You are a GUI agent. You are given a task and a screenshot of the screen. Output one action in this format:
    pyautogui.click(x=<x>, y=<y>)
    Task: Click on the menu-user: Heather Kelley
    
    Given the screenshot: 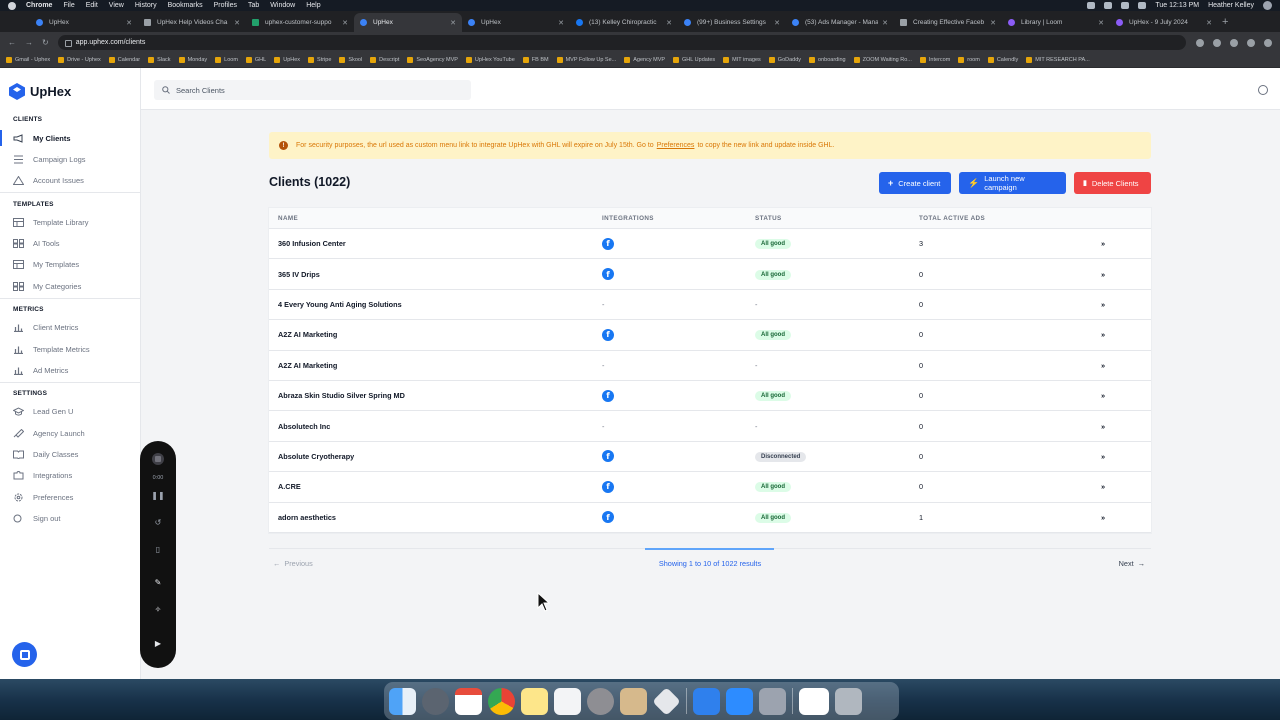 What is the action you would take?
    pyautogui.click(x=1231, y=5)
    